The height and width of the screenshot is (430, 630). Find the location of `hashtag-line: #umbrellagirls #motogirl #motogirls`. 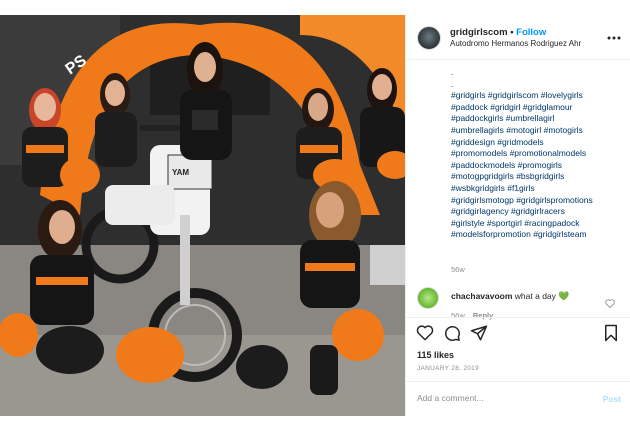

hashtag-line: #umbrellagirls #motogirl #motogirls is located at coordinates (537, 131).